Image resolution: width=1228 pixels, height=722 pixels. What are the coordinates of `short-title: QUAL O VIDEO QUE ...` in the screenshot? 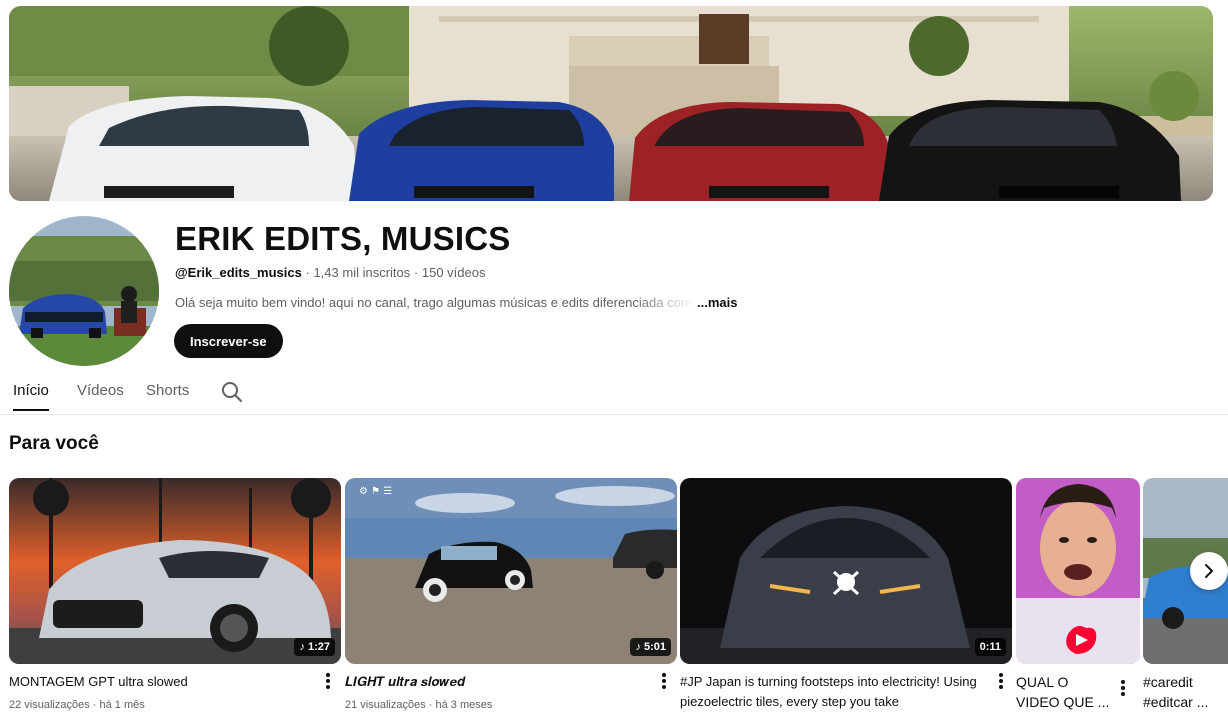 It's located at (1064, 692).